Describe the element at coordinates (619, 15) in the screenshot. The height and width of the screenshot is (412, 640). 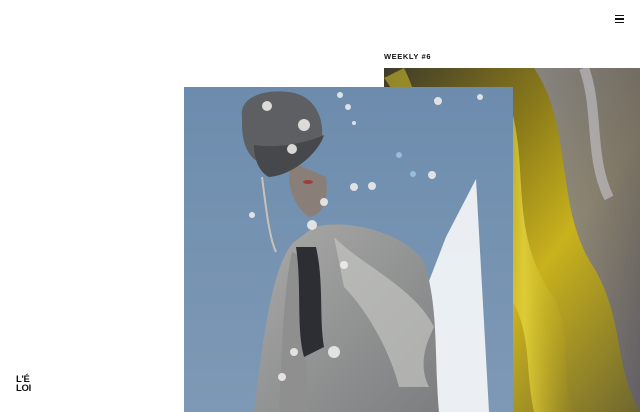
I see `hamburger-menu-icon` at that location.